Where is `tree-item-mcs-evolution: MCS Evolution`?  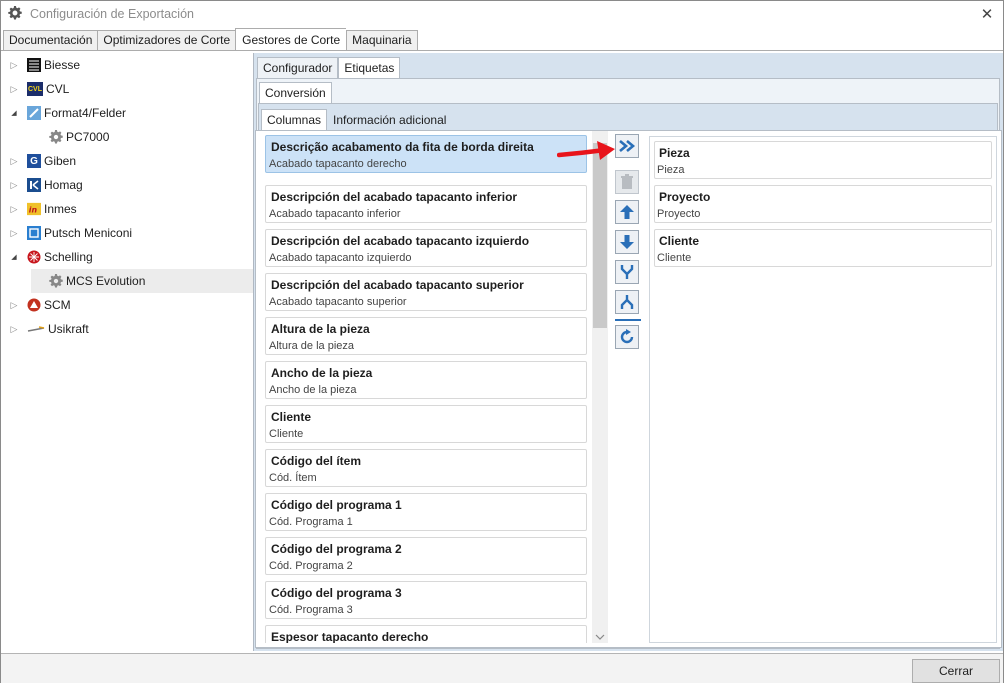 tree-item-mcs-evolution: MCS Evolution is located at coordinates (142, 281).